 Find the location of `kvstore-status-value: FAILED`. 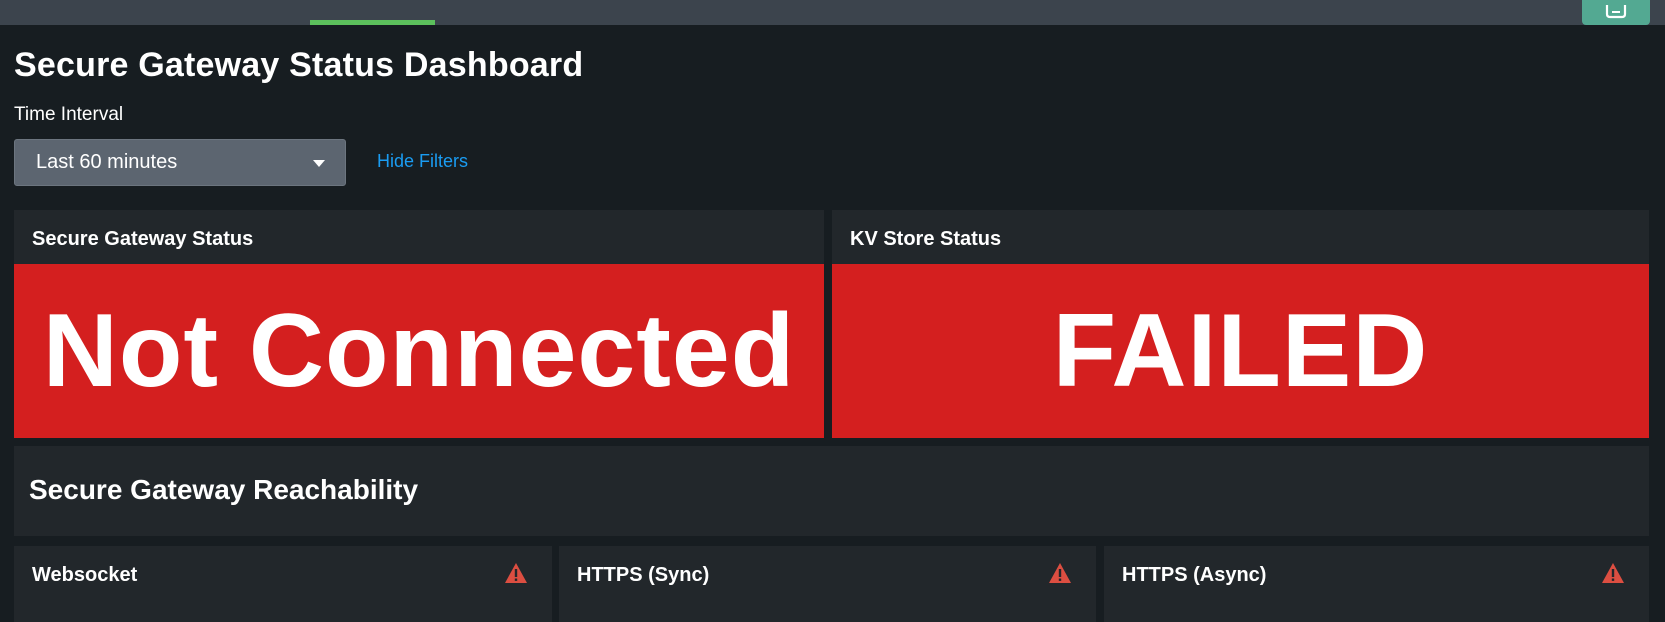

kvstore-status-value: FAILED is located at coordinates (1240, 351).